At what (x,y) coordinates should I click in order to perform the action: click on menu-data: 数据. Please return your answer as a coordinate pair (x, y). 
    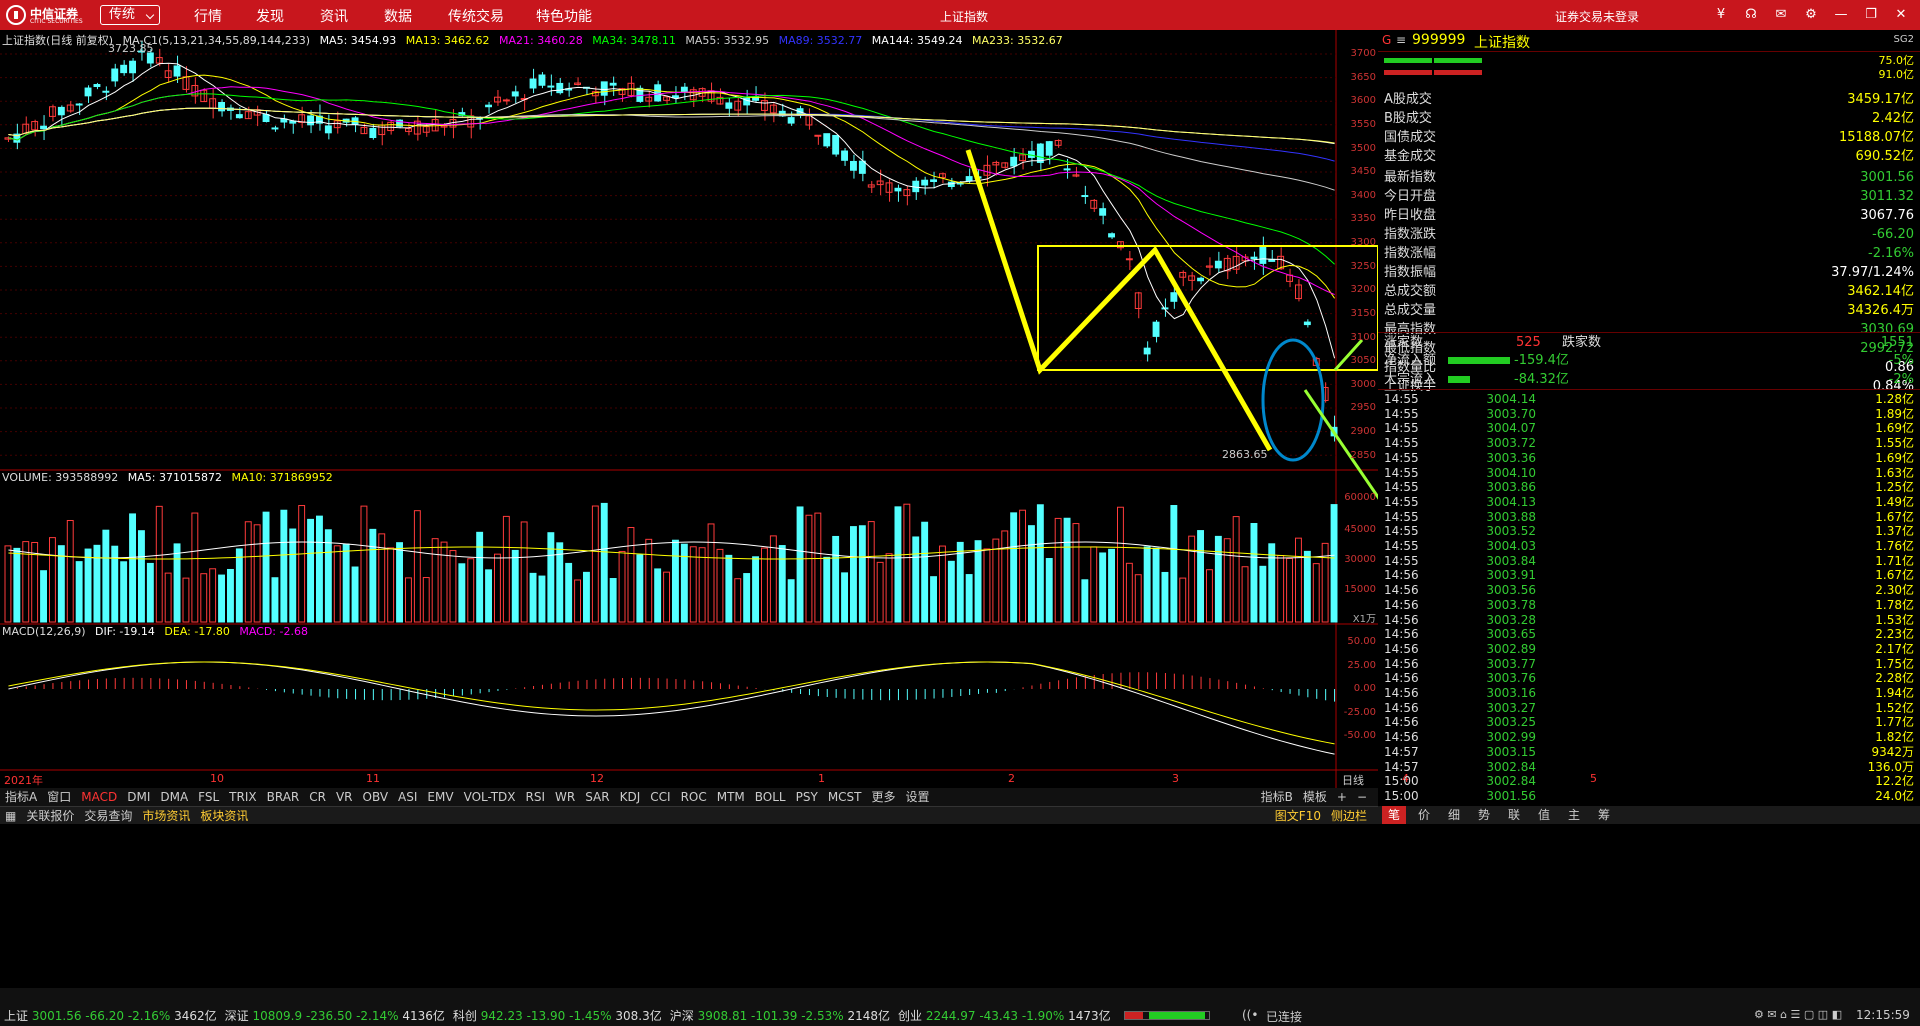
    Looking at the image, I should click on (398, 16).